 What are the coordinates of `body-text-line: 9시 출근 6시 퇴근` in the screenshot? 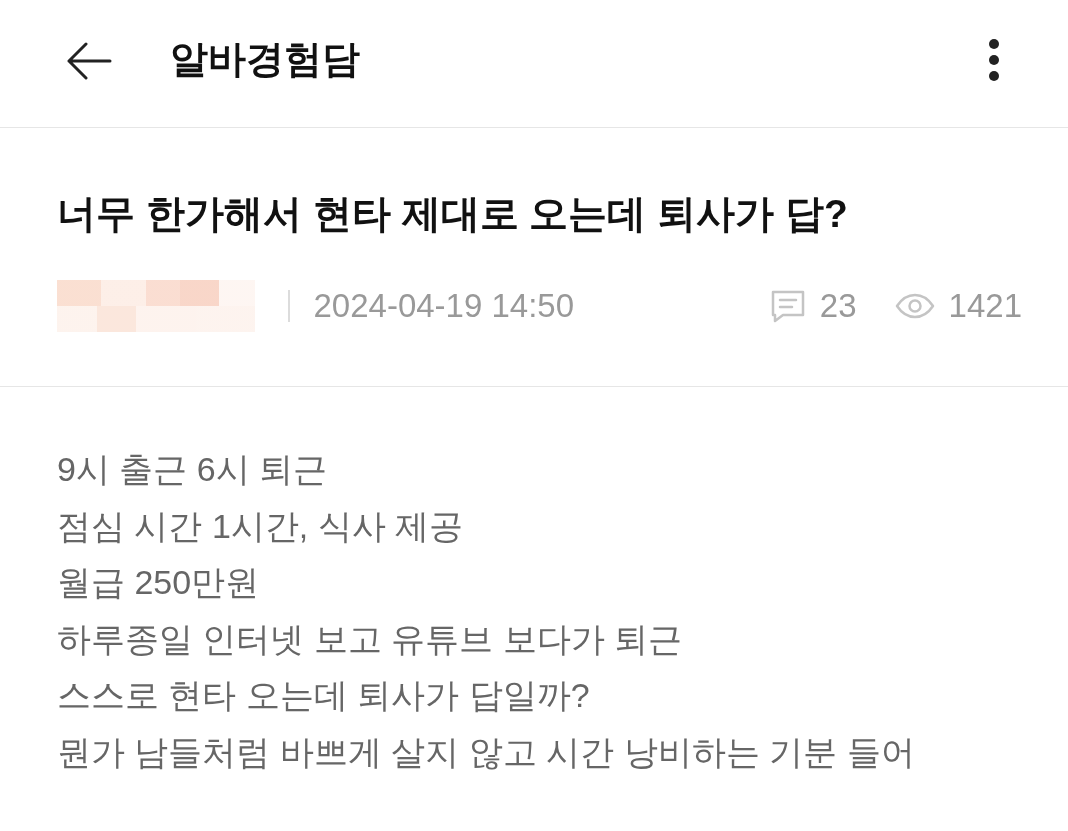 It's located at (193, 469).